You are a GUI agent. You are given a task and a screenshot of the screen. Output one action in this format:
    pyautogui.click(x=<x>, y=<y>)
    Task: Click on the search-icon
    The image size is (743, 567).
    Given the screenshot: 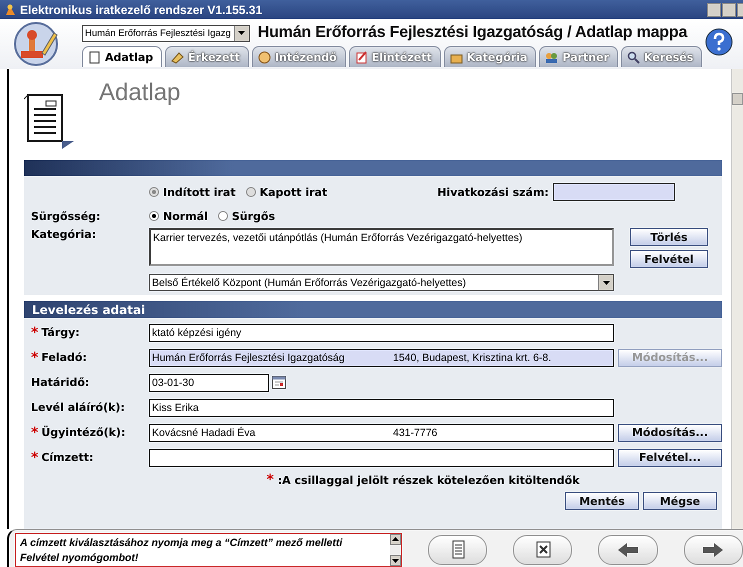 What is the action you would take?
    pyautogui.click(x=633, y=57)
    